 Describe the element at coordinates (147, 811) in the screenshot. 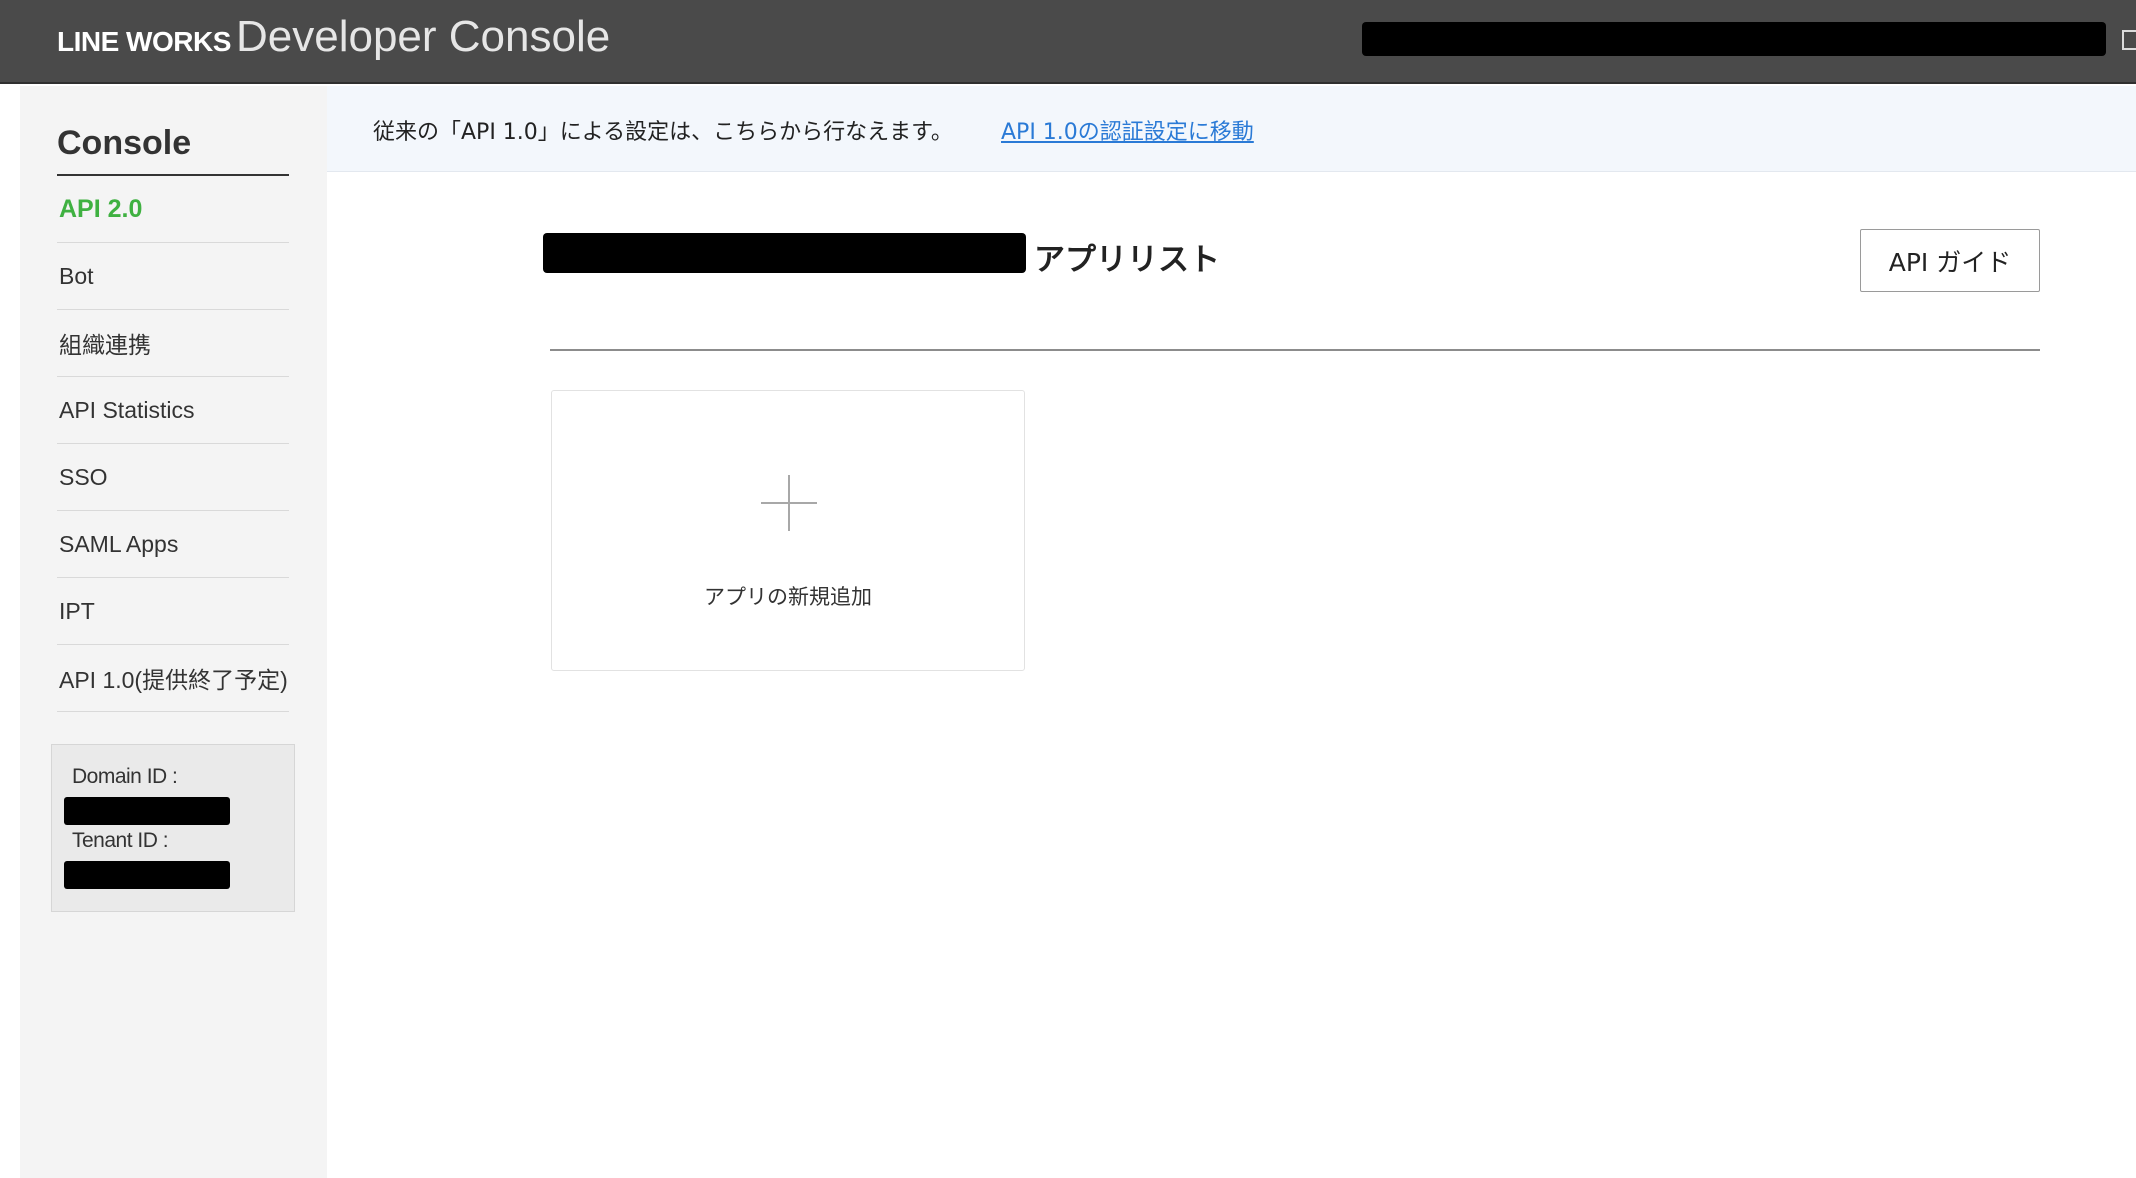

I see `redacted-domain-id` at that location.